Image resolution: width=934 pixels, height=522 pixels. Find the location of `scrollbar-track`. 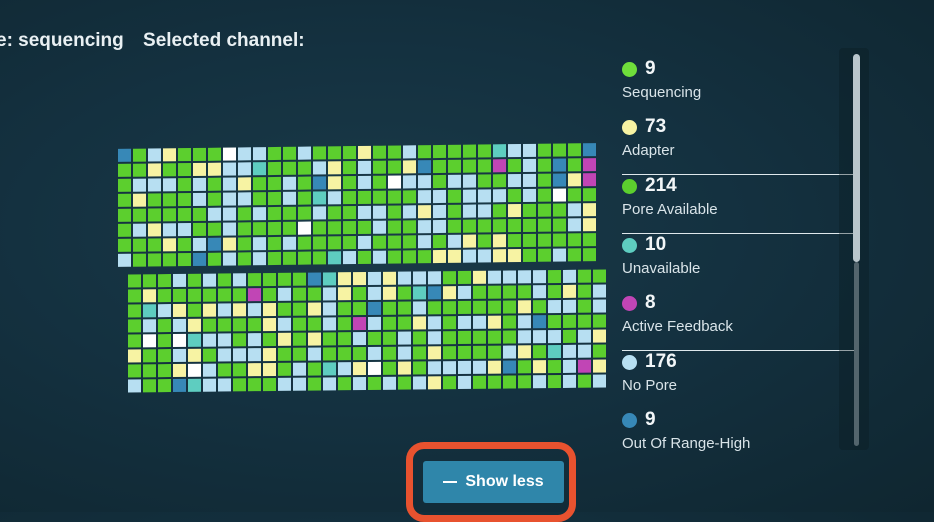

scrollbar-track is located at coordinates (856, 354).